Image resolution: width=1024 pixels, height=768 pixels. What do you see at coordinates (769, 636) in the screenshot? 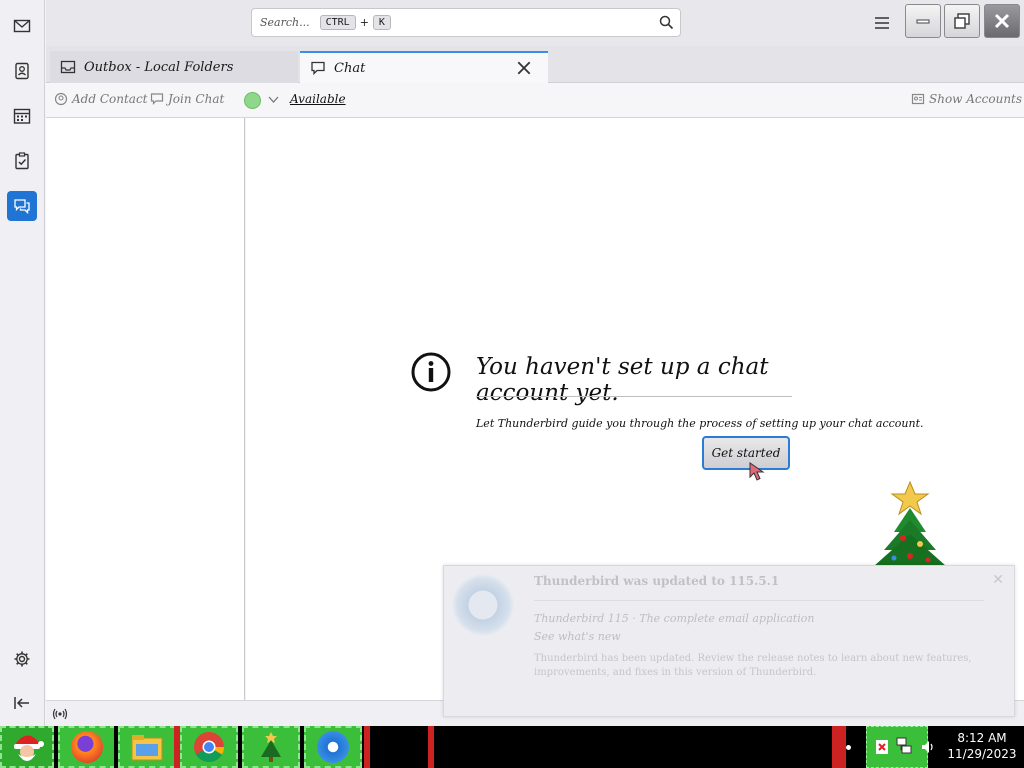
I see `notification-link: See what's new` at bounding box center [769, 636].